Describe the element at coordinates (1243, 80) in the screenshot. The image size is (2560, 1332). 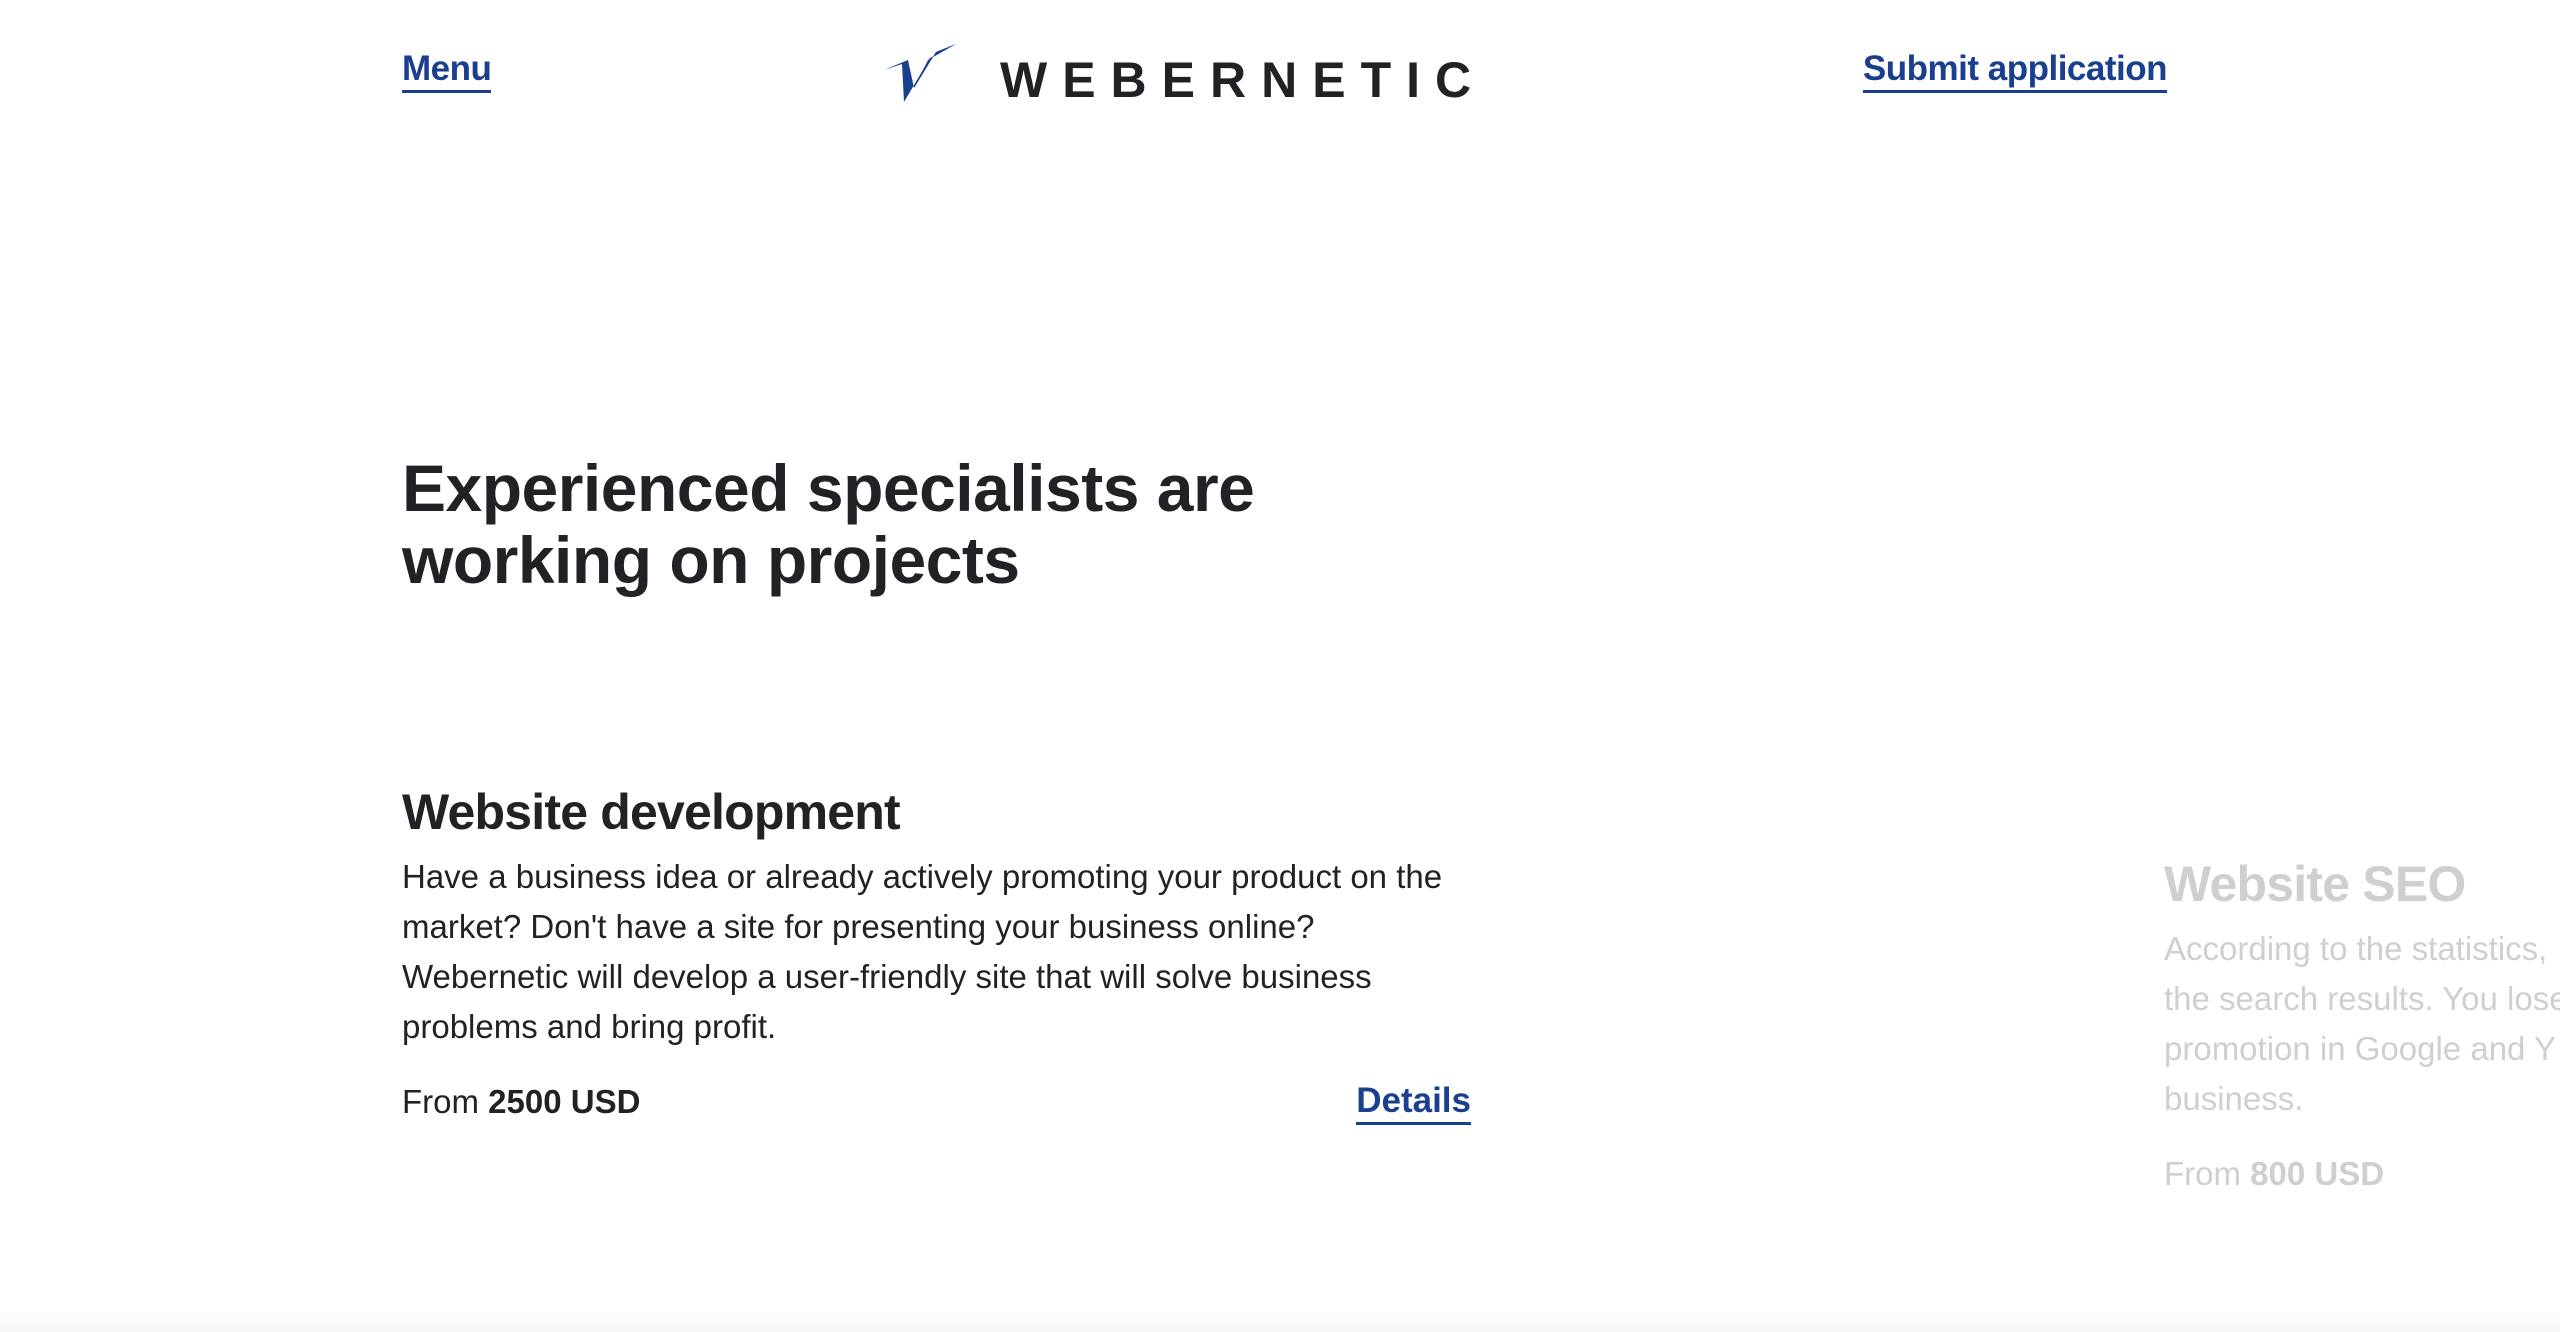
I see `logo-text: WEBERNETIC` at that location.